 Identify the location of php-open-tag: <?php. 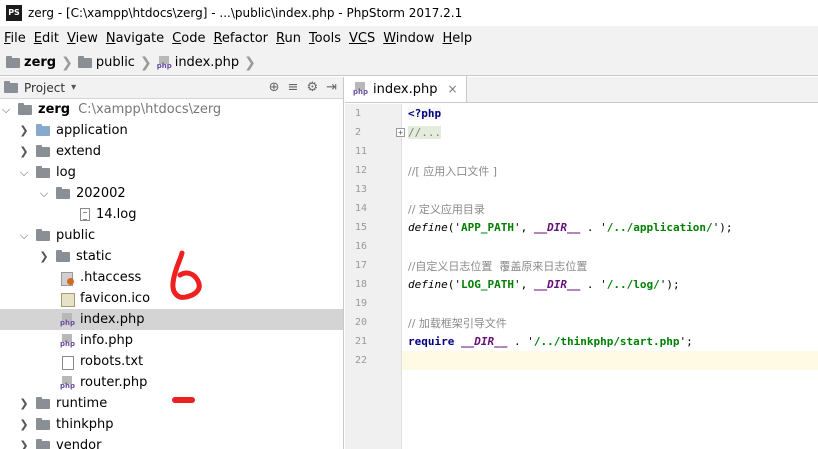
(425, 113).